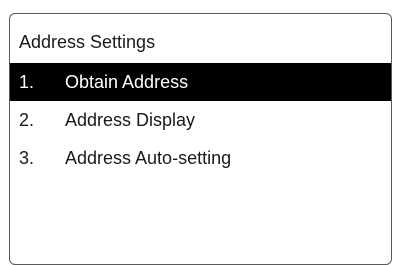 This screenshot has width=400, height=265. Describe the element at coordinates (27, 82) in the screenshot. I see `menu-item-number: 1.` at that location.